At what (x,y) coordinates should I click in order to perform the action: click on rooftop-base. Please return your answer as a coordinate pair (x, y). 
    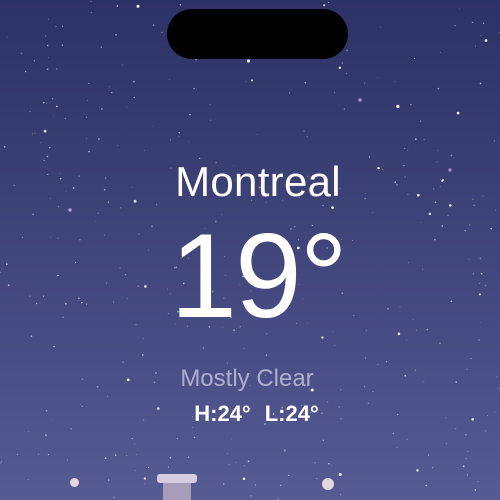
    Looking at the image, I should click on (177, 491).